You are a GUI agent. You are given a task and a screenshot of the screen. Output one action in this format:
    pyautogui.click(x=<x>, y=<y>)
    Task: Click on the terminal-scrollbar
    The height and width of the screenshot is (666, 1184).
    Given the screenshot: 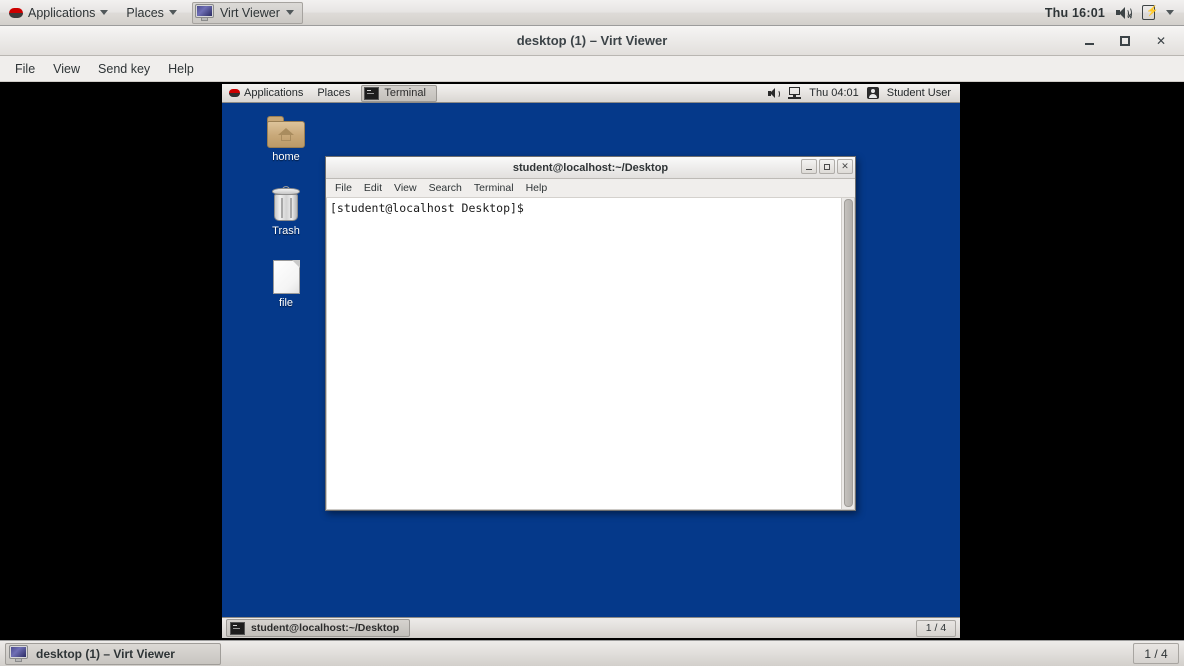 What is the action you would take?
    pyautogui.click(x=847, y=353)
    